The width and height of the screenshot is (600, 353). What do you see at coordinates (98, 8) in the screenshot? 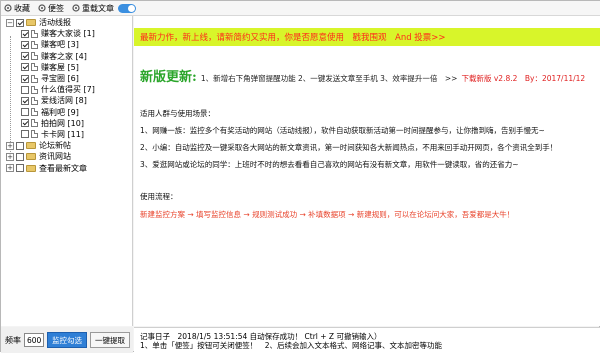
I see `reload-articles-label: 重载文章` at bounding box center [98, 8].